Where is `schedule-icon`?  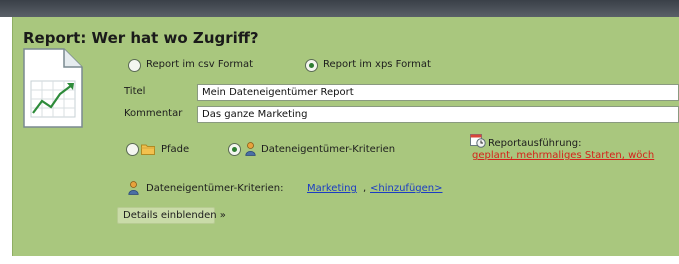 schedule-icon is located at coordinates (478, 141).